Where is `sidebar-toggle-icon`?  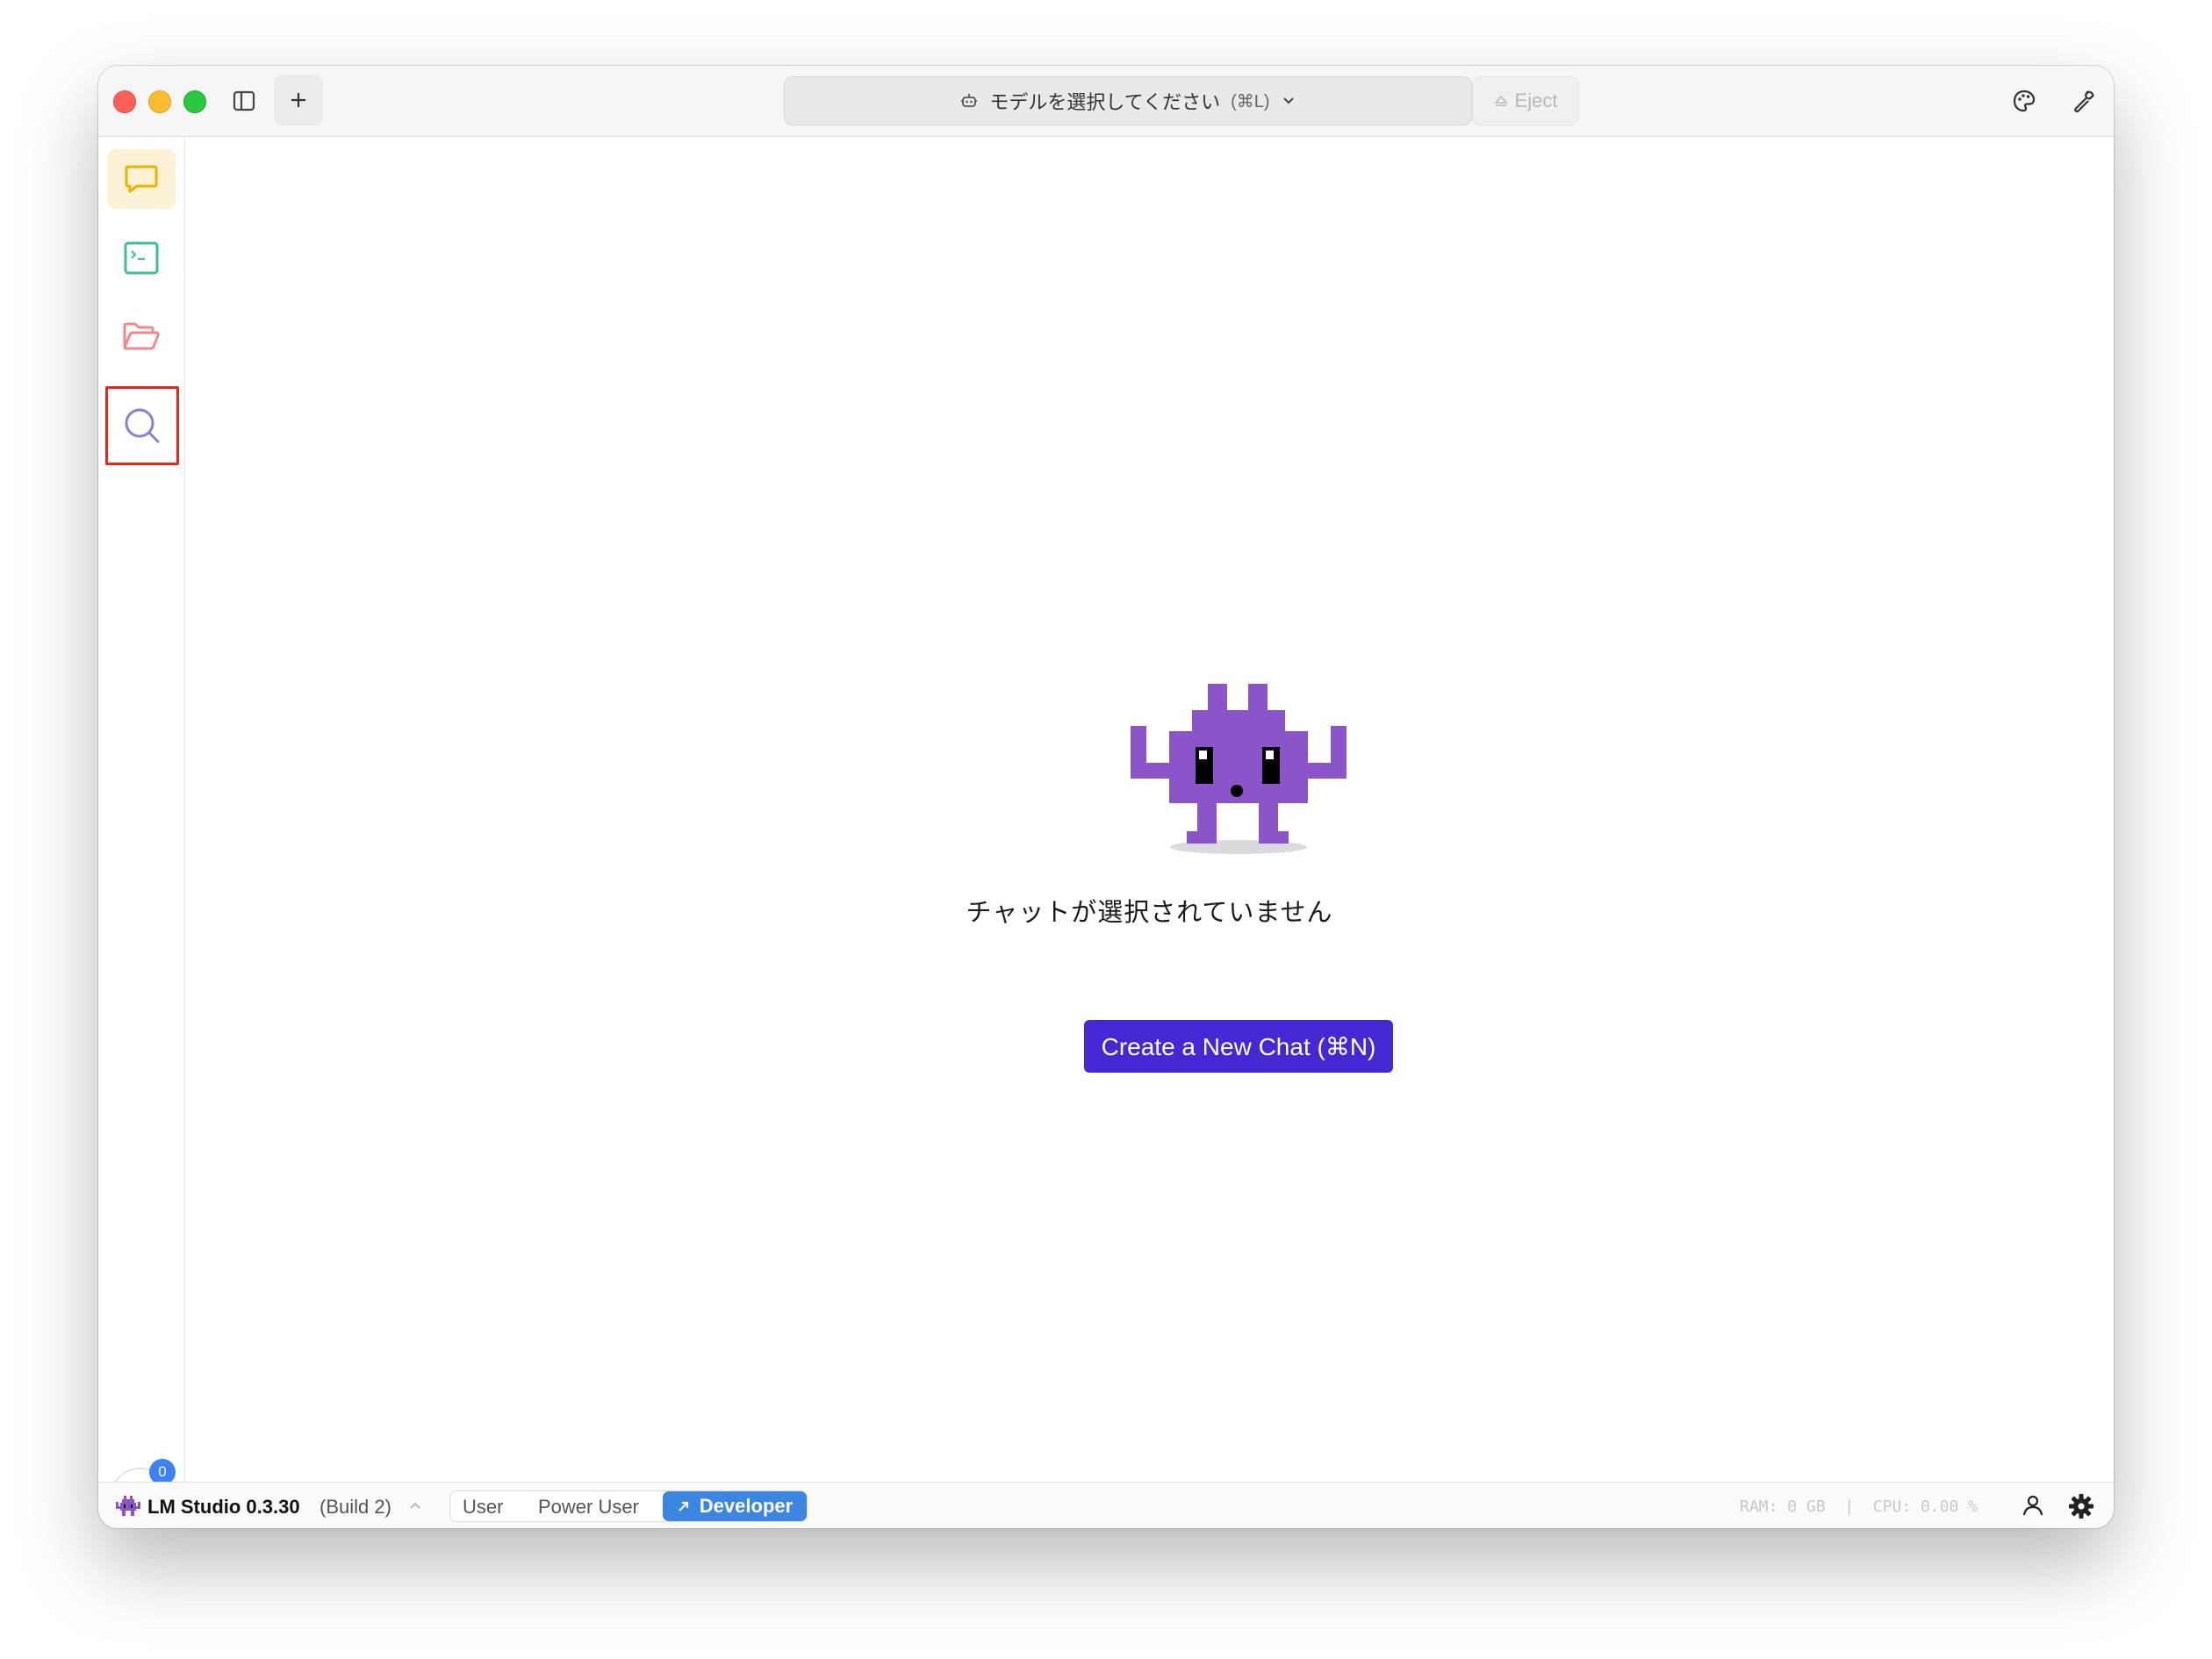
sidebar-toggle-icon is located at coordinates (244, 101).